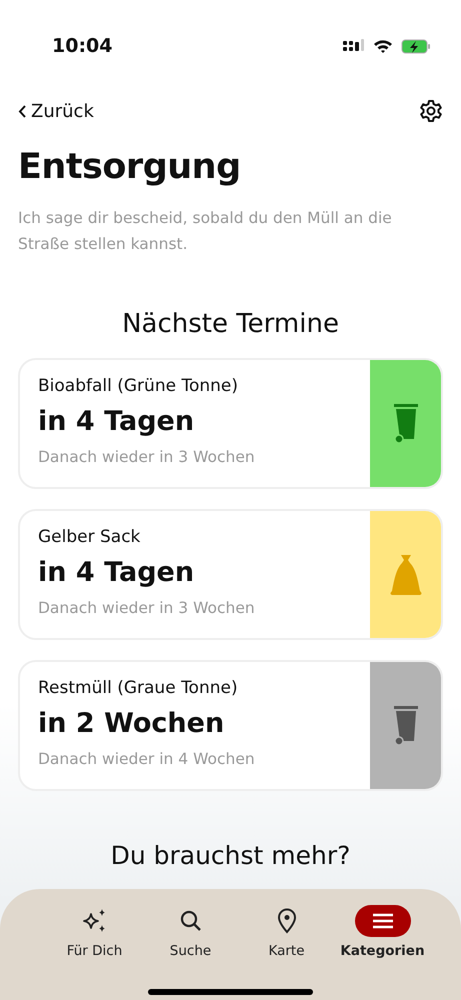  Describe the element at coordinates (382, 933) in the screenshot. I see `tab-item: Kategorien` at that location.